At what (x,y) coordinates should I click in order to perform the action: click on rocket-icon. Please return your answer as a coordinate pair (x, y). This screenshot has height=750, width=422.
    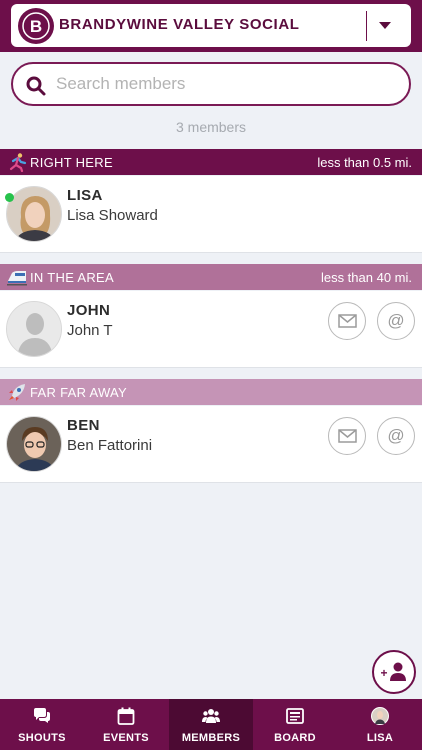
    Looking at the image, I should click on (17, 392).